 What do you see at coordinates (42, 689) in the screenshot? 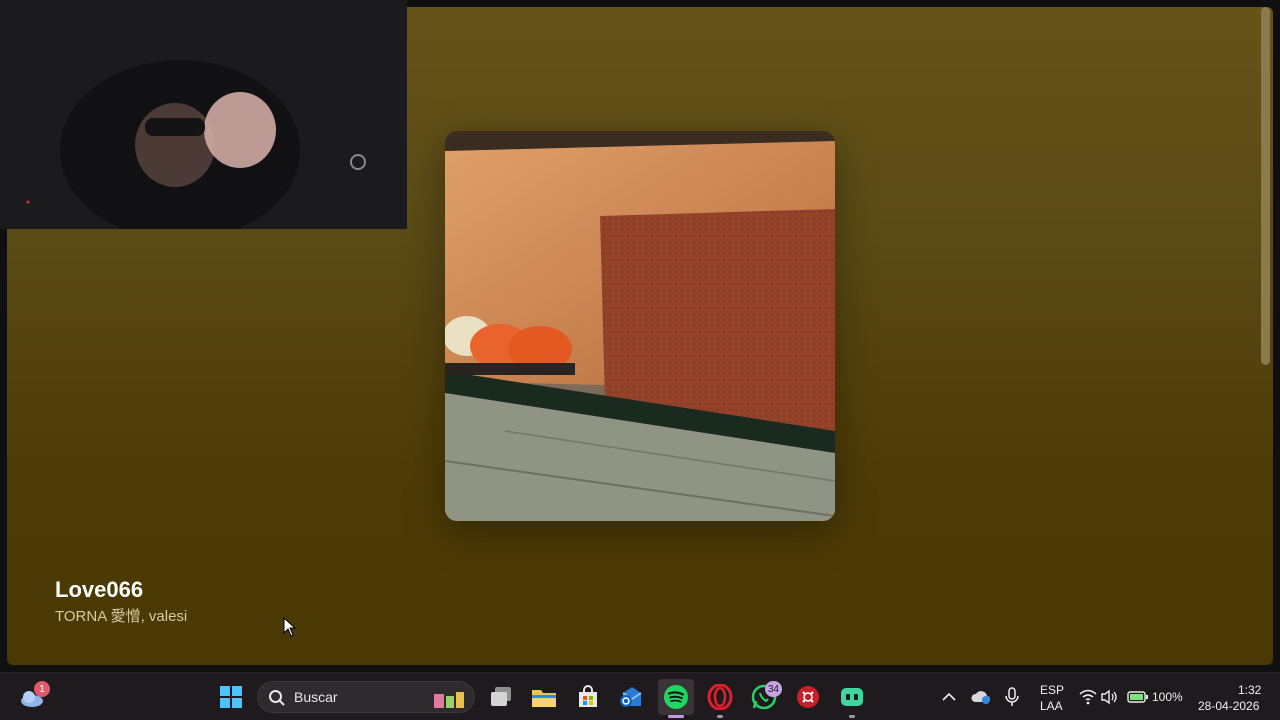
I see `weather-badge: 1` at bounding box center [42, 689].